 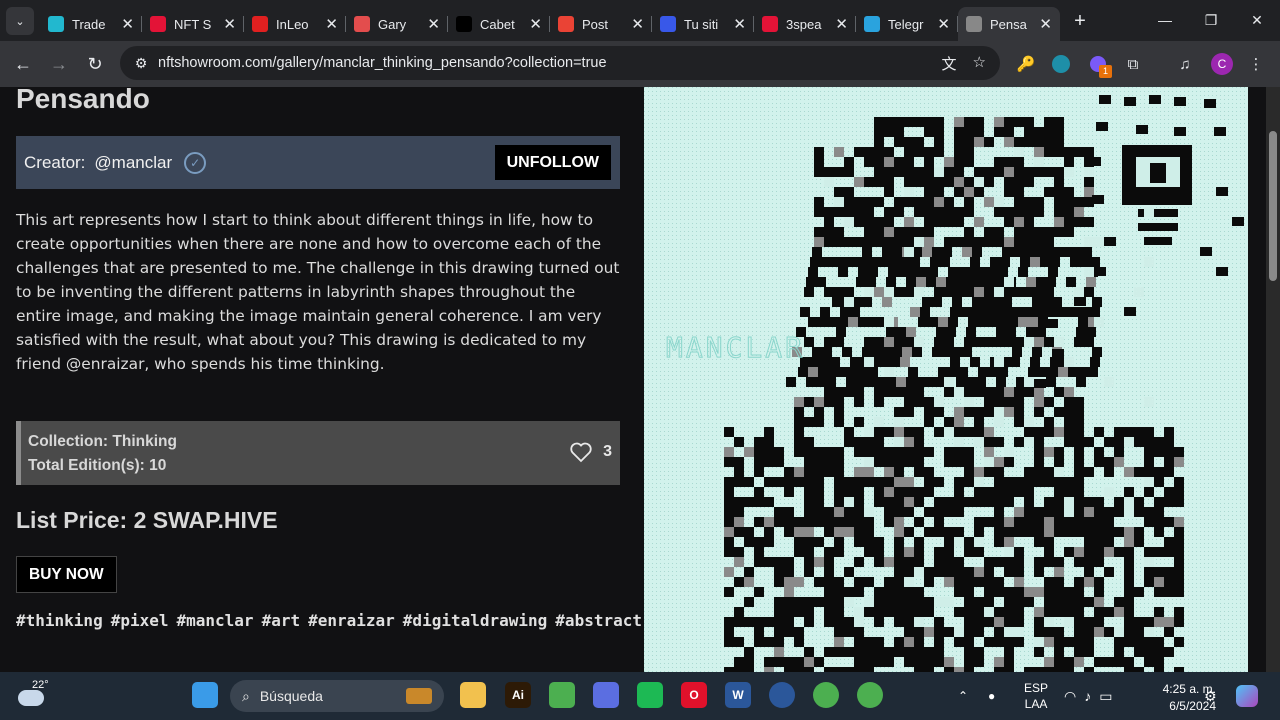 What do you see at coordinates (1256, 64) in the screenshot?
I see `chrome-menu-icon: ⋮` at bounding box center [1256, 64].